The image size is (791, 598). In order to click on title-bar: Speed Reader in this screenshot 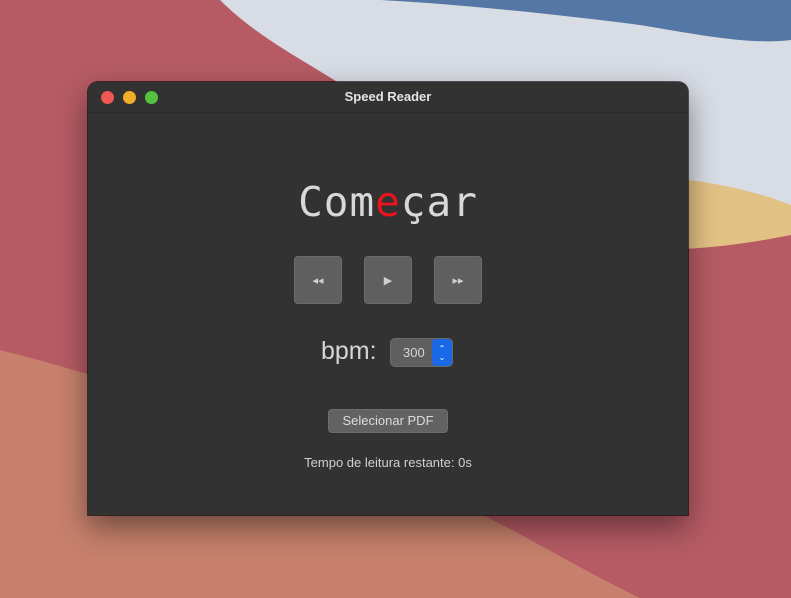, I will do `click(388, 97)`.